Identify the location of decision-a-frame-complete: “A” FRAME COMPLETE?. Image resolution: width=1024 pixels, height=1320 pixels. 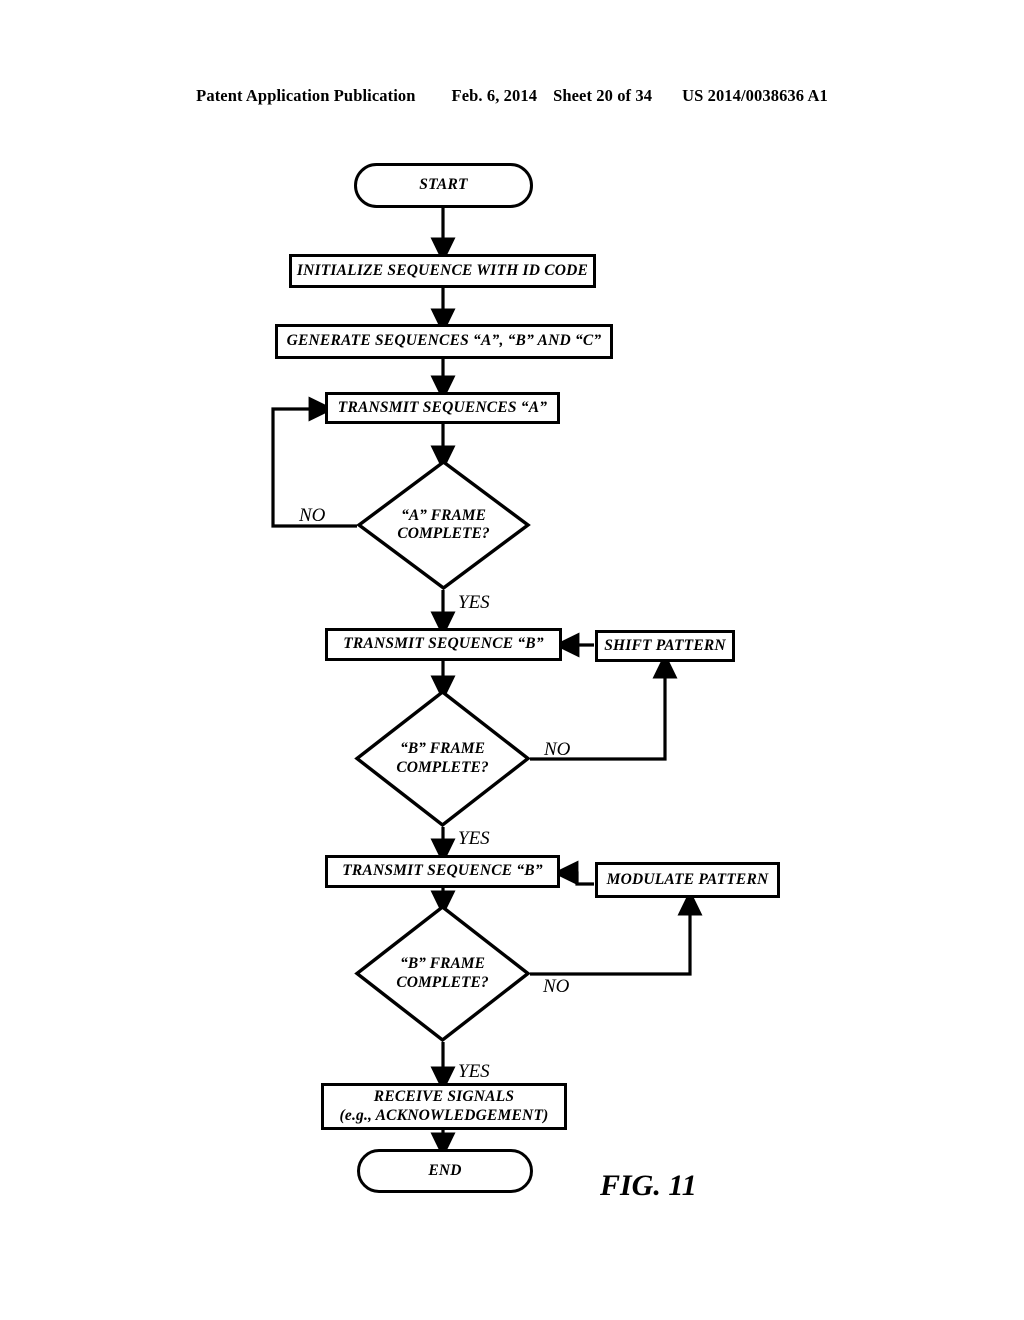
(443, 525).